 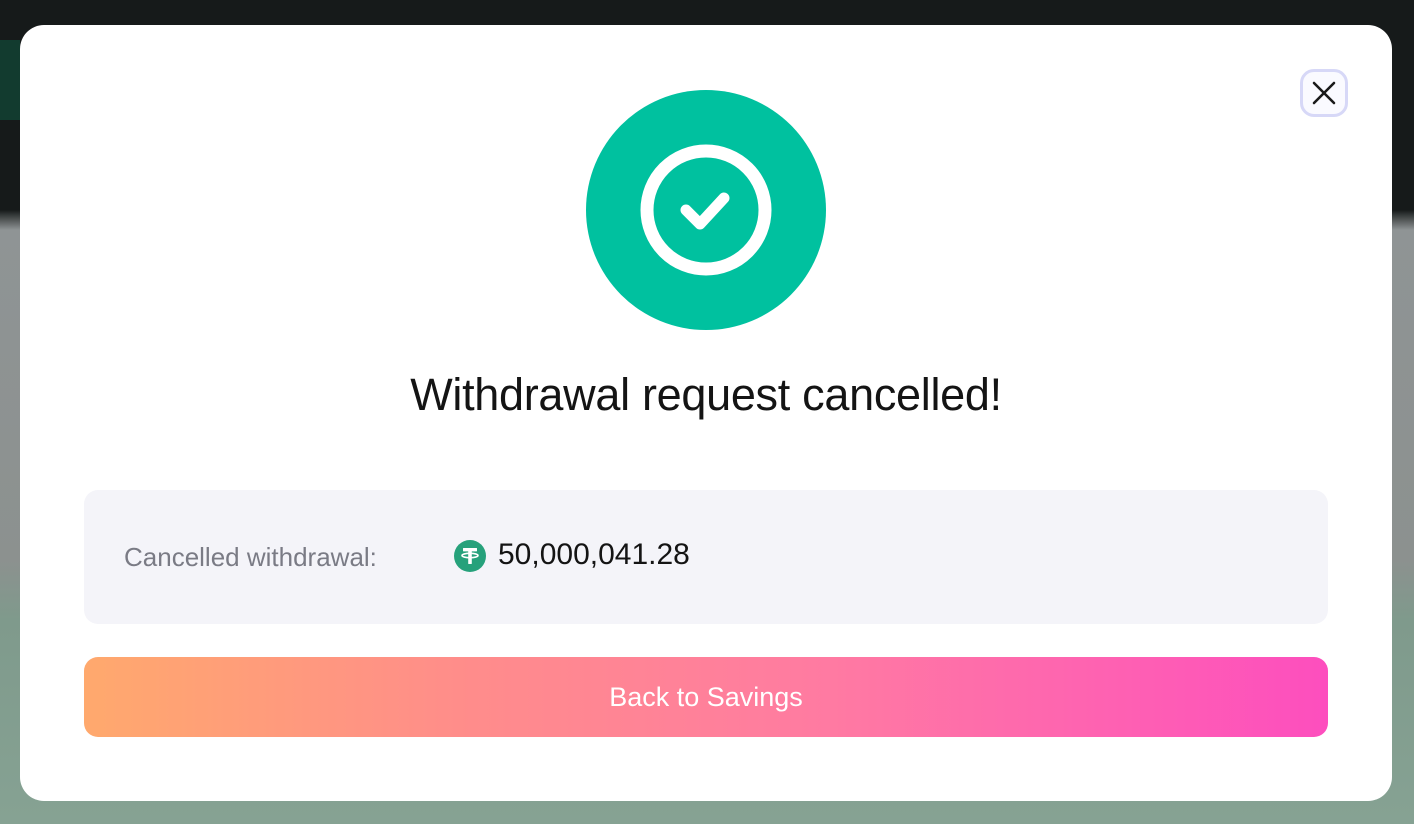 I want to click on modal-title: Withdrawal request cancelled!, so click(x=706, y=394).